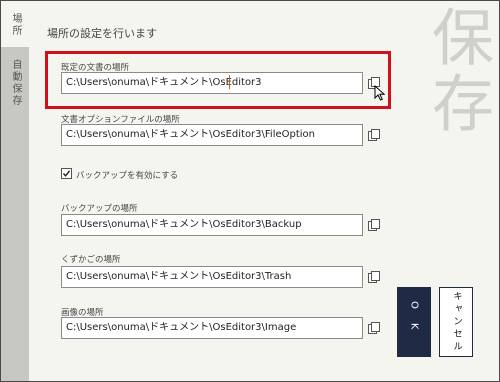  I want to click on trash-location-input: C:\Users\onuma\ドキュメント\OsEditor3\Trash, so click(212, 277).